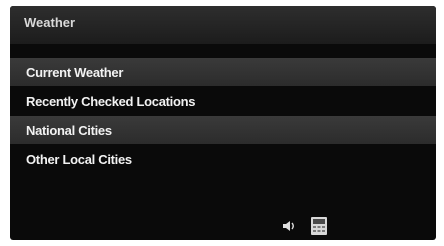 This screenshot has height=246, width=444. I want to click on menu-item-recently-checked-locations: Recently Checked Locations, so click(223, 101).